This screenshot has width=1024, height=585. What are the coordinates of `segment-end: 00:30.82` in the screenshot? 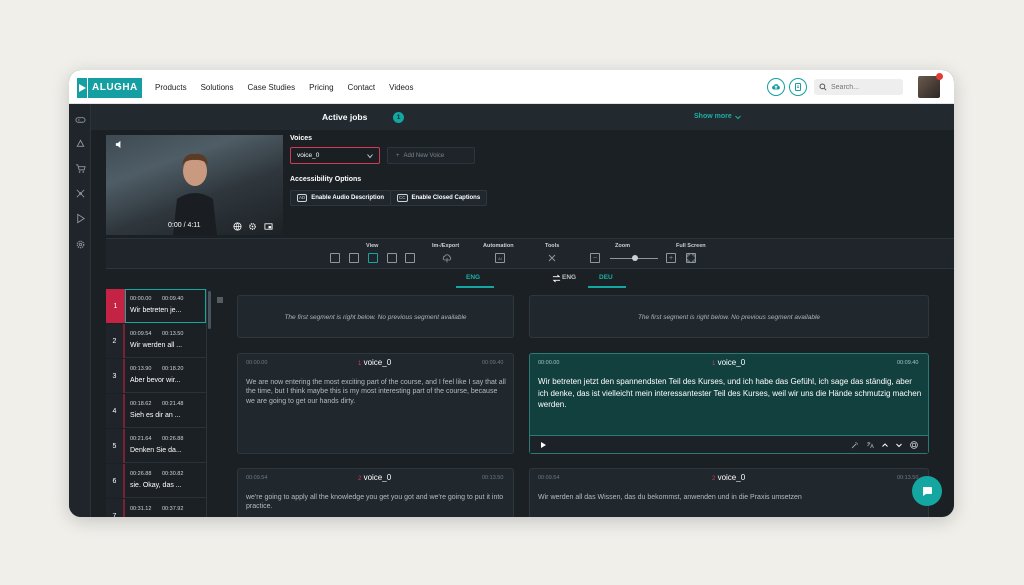 It's located at (173, 474).